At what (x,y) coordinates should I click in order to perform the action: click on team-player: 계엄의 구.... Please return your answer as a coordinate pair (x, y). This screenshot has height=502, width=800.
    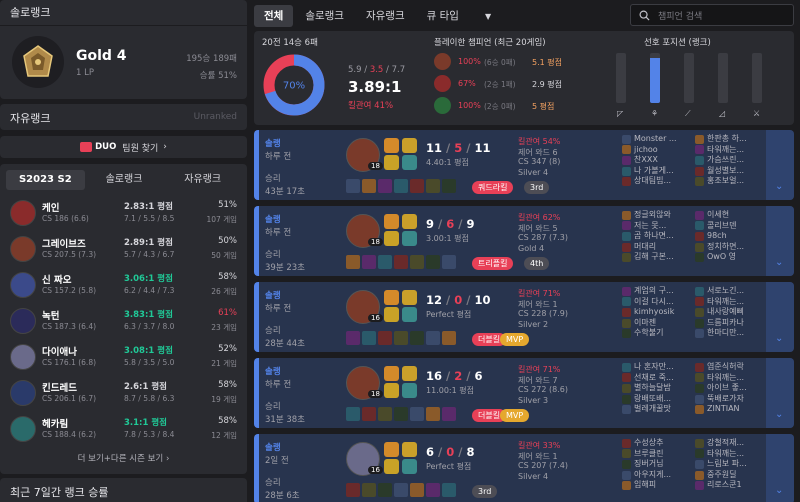
    Looking at the image, I should click on (657, 291).